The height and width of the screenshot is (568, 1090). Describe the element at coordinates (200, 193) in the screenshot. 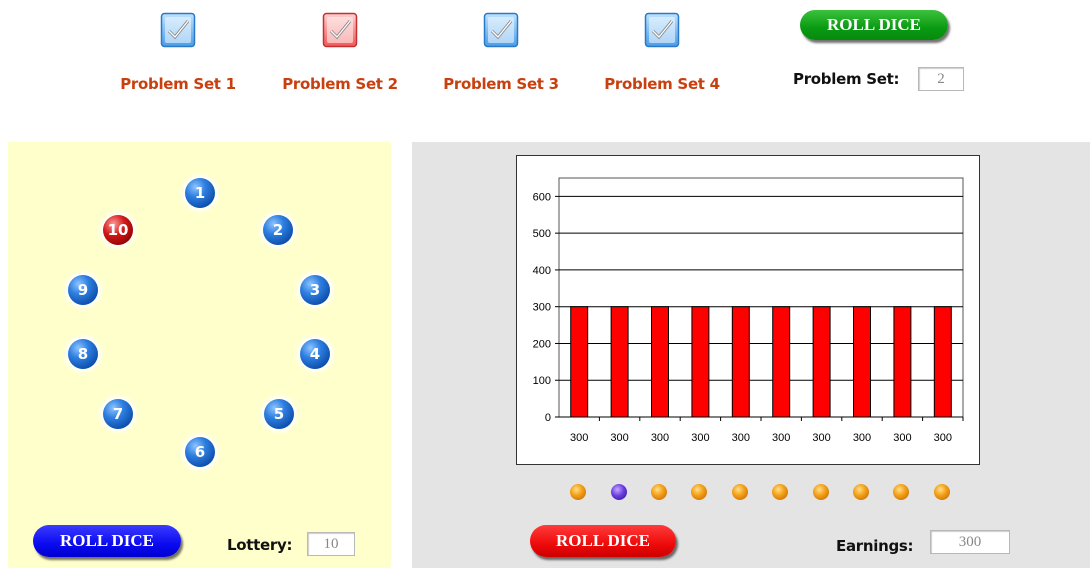

I see `lottery-ball-1: 1` at that location.